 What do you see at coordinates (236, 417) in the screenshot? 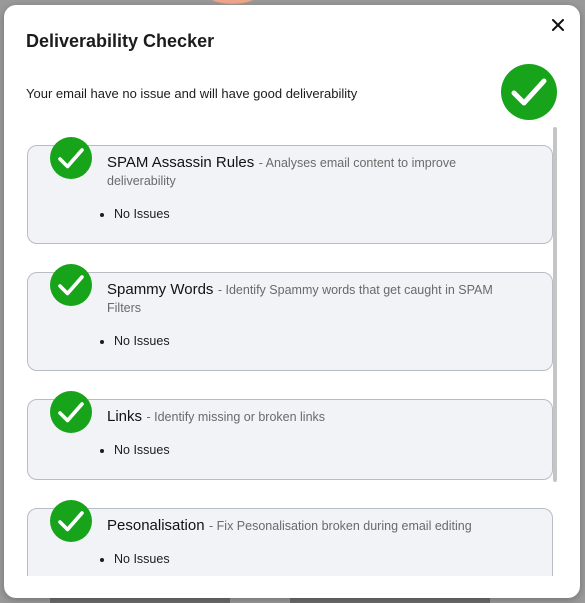
I see `check-description: - Identify missing or broken links` at bounding box center [236, 417].